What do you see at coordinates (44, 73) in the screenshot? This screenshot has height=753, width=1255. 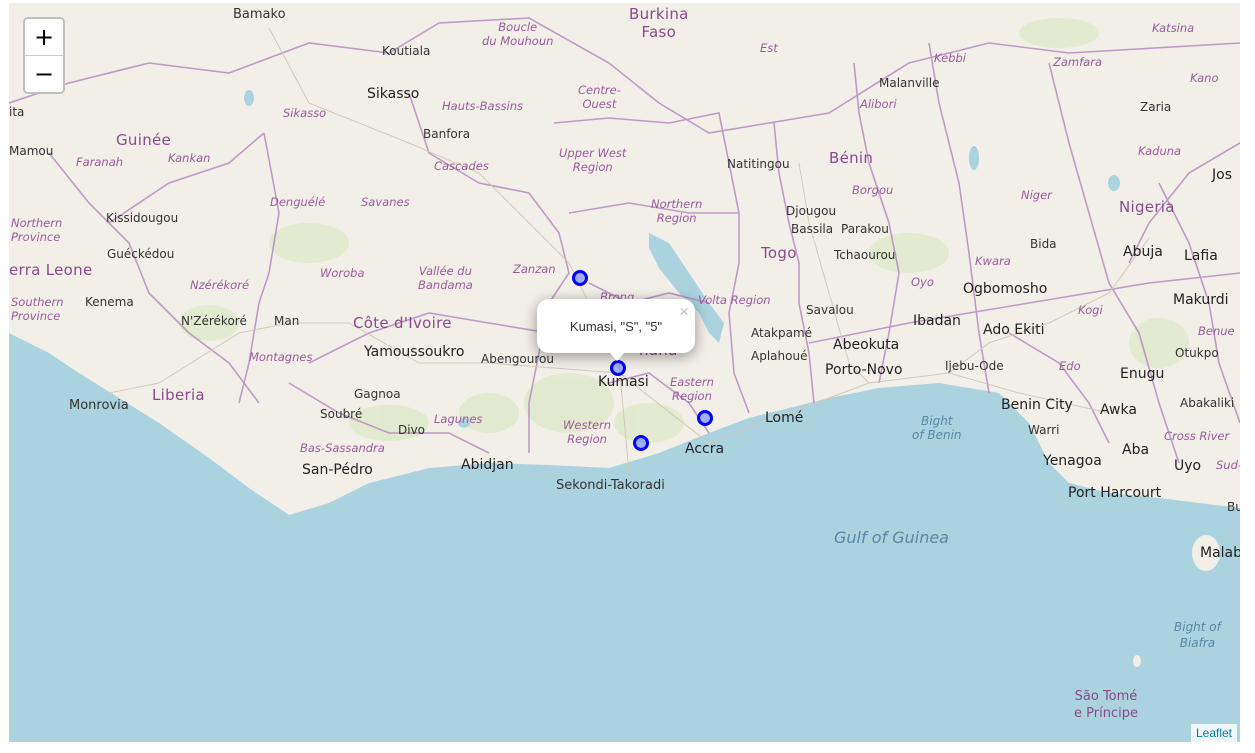 I see `zoom-out-button: −` at bounding box center [44, 73].